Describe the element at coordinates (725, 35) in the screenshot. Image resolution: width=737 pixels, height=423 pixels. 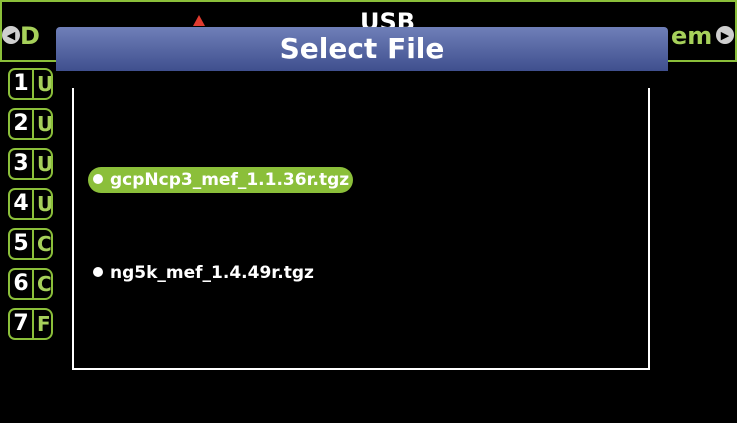
I see `nav-right-icon: ▶` at that location.